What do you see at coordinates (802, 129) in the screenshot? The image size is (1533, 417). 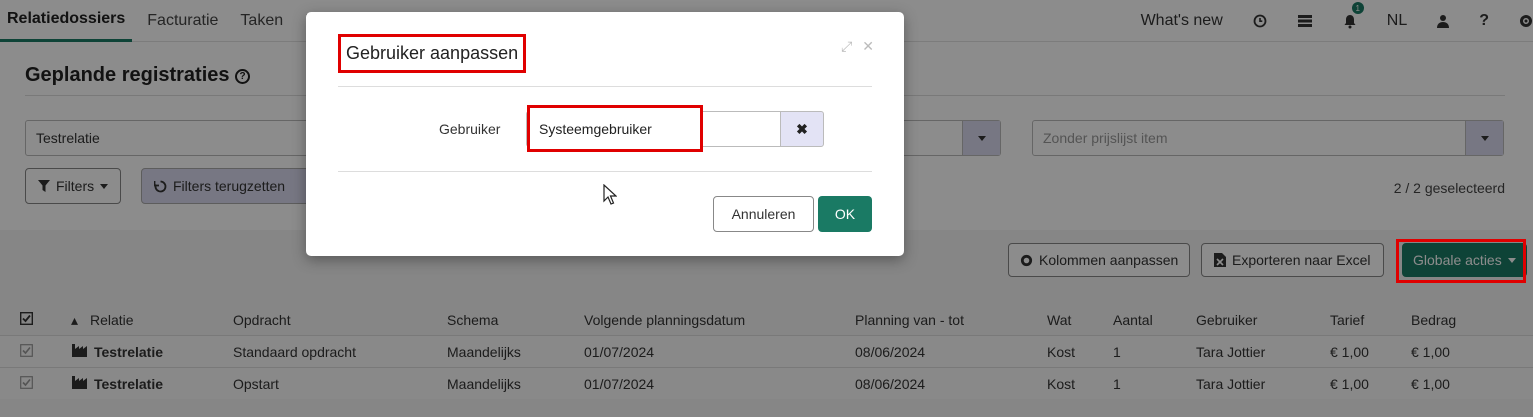 I see `clear-user-button: ✖` at bounding box center [802, 129].